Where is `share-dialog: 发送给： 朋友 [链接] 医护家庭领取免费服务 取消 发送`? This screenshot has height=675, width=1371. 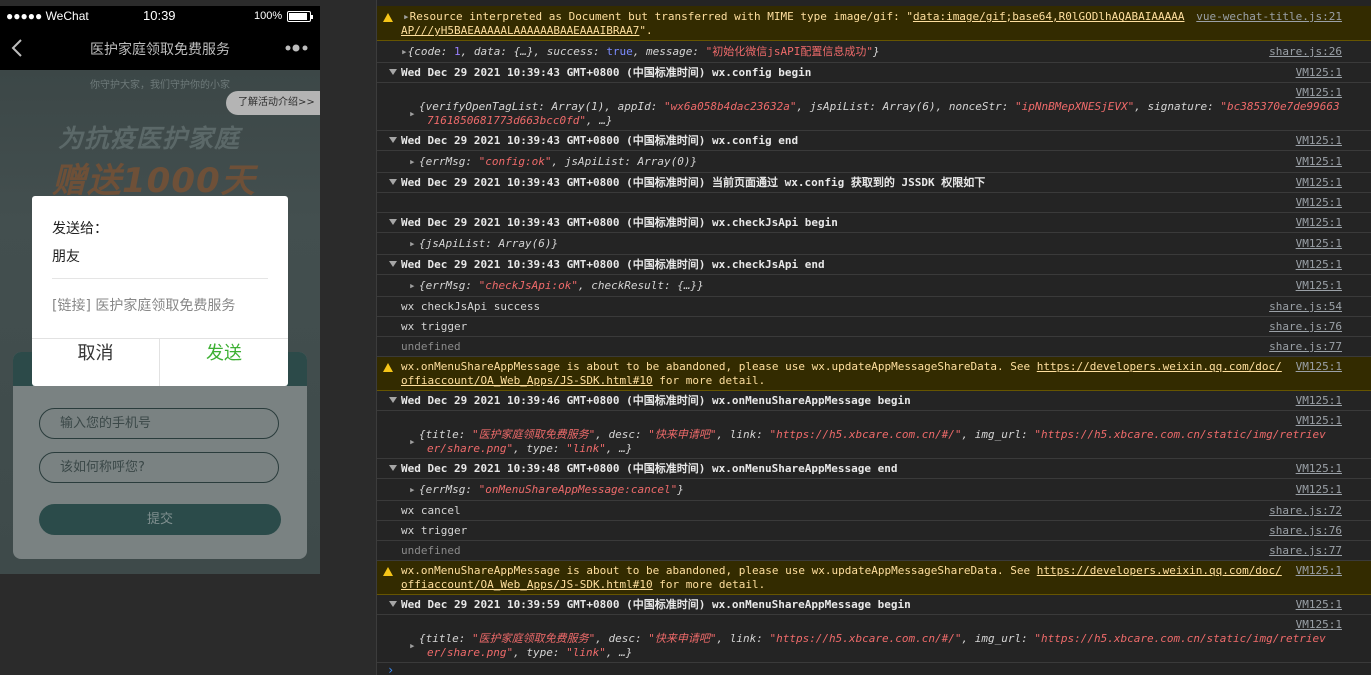 share-dialog: 发送给： 朋友 [链接] 医护家庭领取免费服务 取消 发送 is located at coordinates (160, 291).